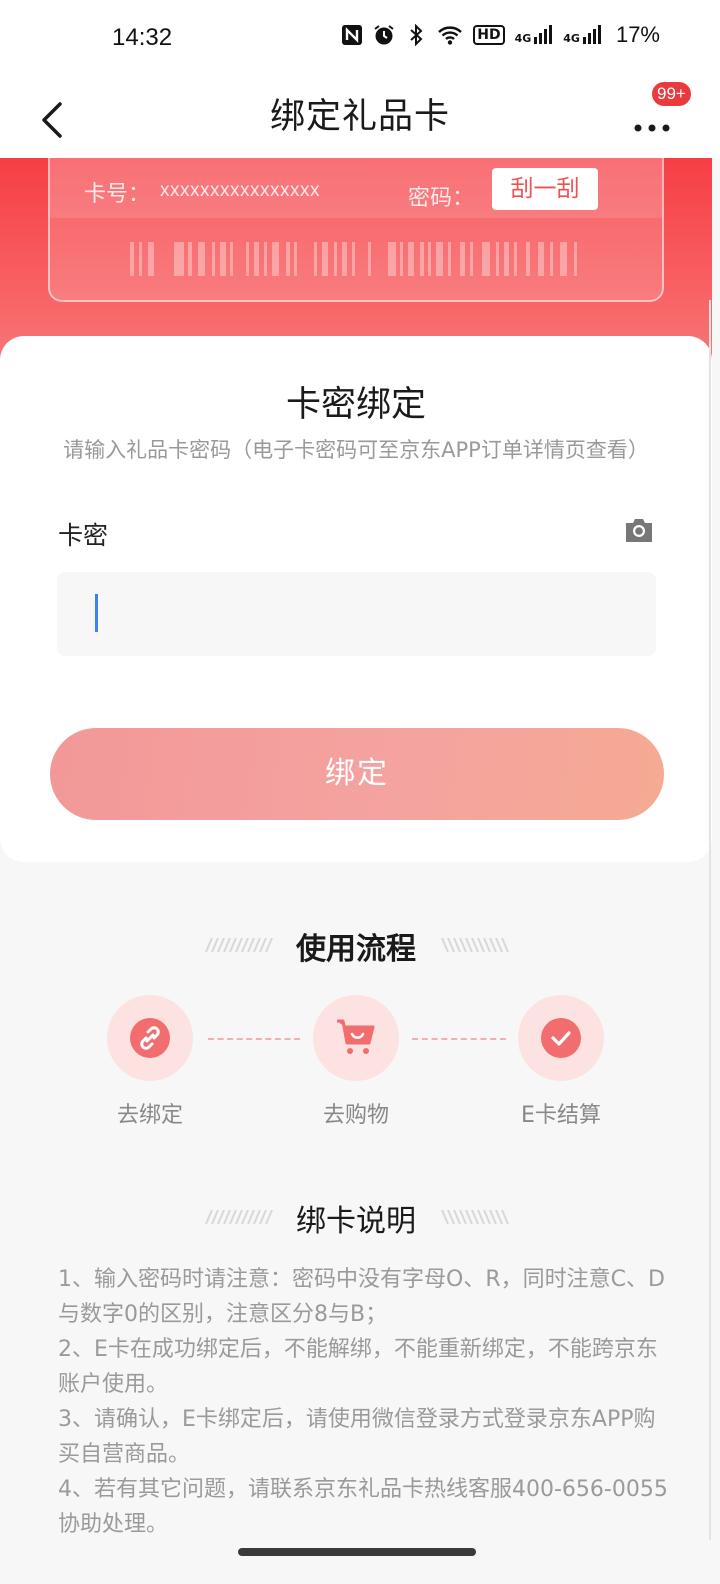 The height and width of the screenshot is (1584, 720). Describe the element at coordinates (356, 188) in the screenshot. I see `card-info-row: 卡号： xxxxxxxxxxxxxxxx 密码： 刮一刮` at that location.